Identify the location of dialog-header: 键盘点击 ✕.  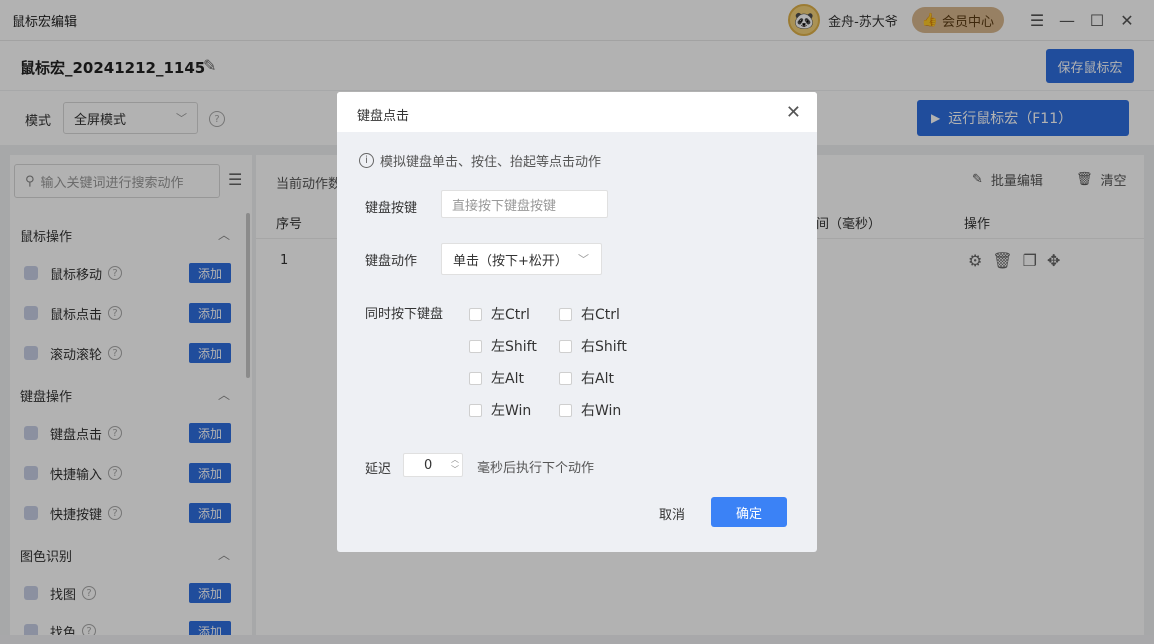
(577, 112).